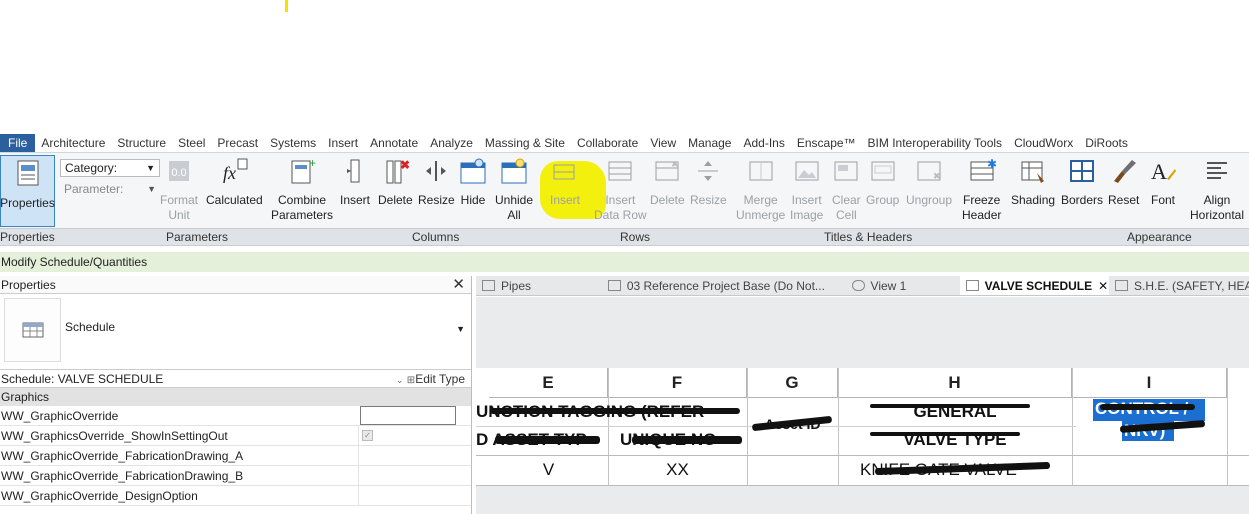 This screenshot has width=1249, height=514. What do you see at coordinates (564, 172) in the screenshot?
I see `insert-row-icon` at bounding box center [564, 172].